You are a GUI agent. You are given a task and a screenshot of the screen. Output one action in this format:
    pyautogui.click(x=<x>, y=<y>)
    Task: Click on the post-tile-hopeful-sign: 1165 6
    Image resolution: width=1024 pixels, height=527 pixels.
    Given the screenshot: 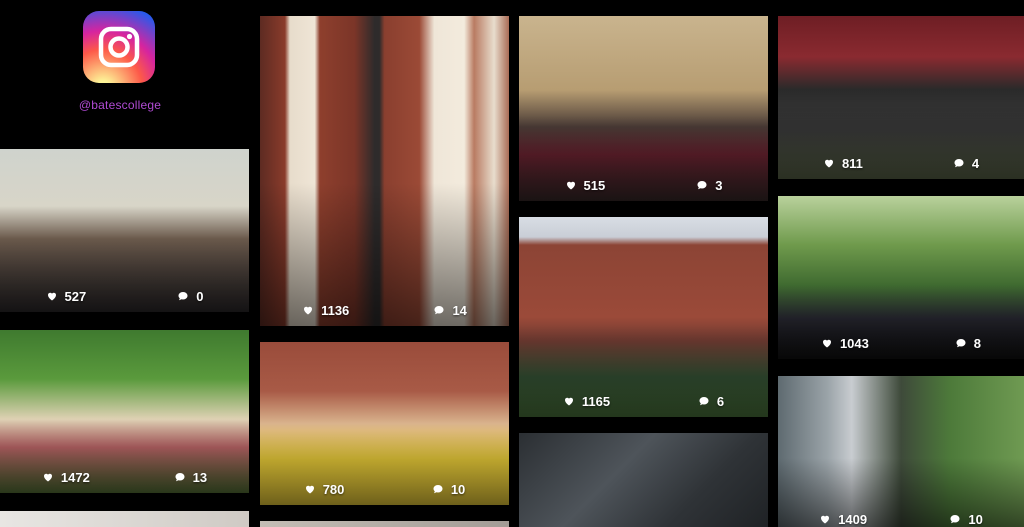 What is the action you would take?
    pyautogui.click(x=643, y=317)
    